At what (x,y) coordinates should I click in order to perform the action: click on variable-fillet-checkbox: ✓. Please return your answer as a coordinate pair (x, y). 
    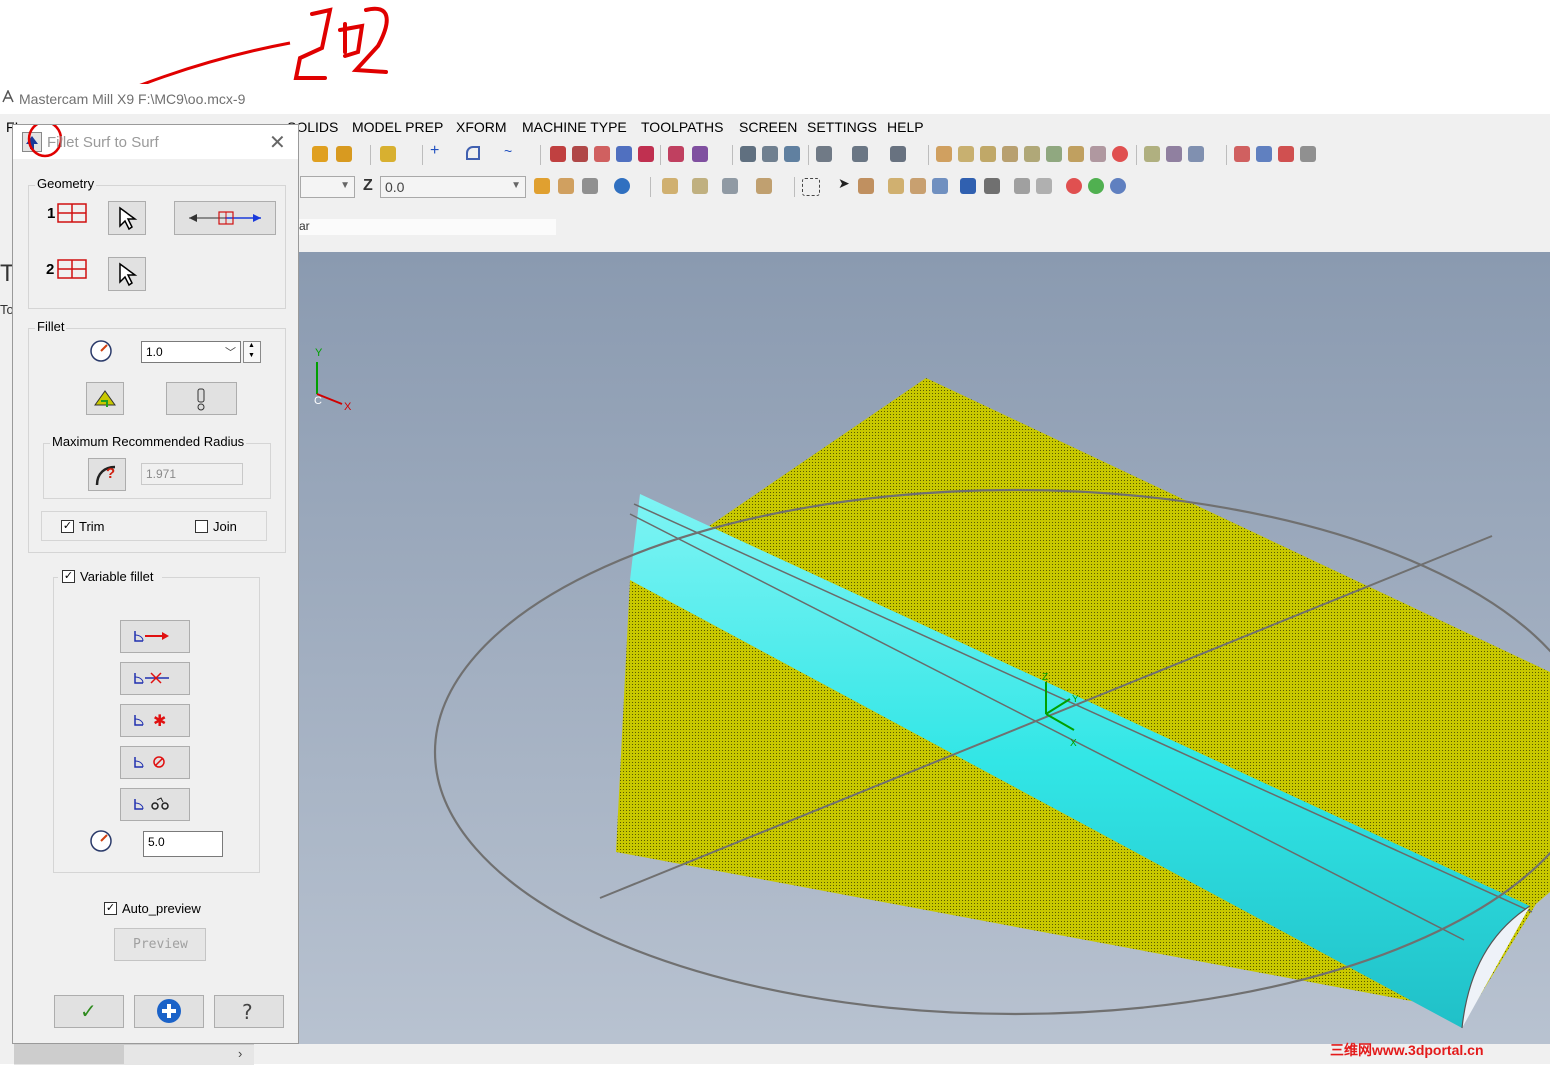
    Looking at the image, I should click on (68, 576).